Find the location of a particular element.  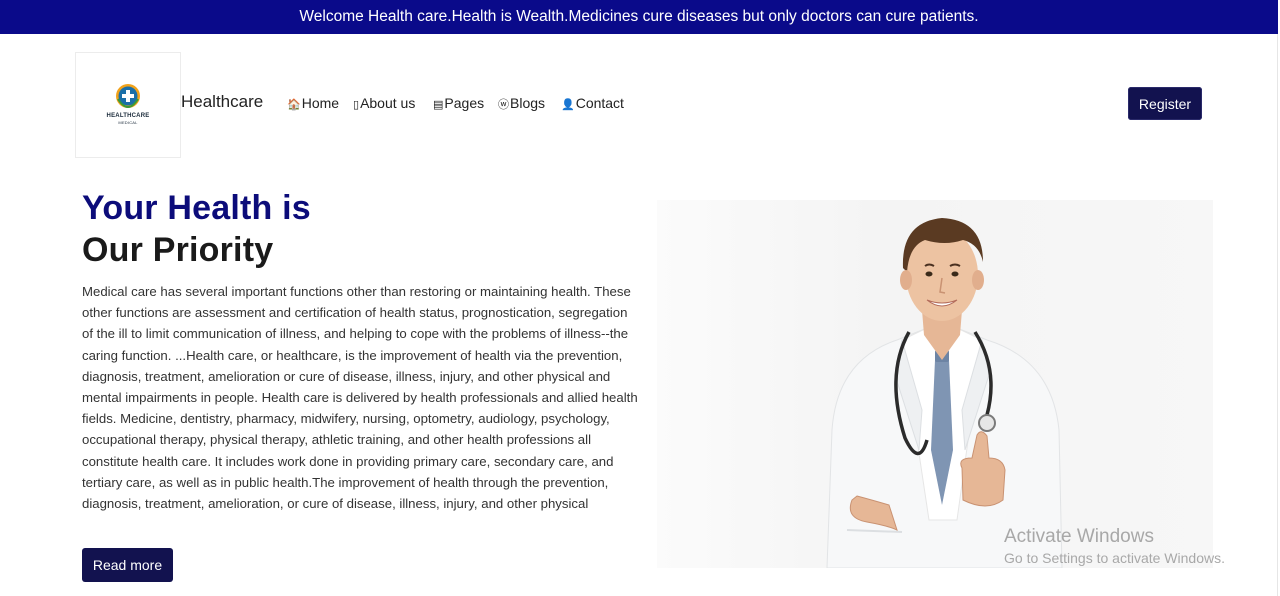

nav-home-label: Home is located at coordinates (320, 103).